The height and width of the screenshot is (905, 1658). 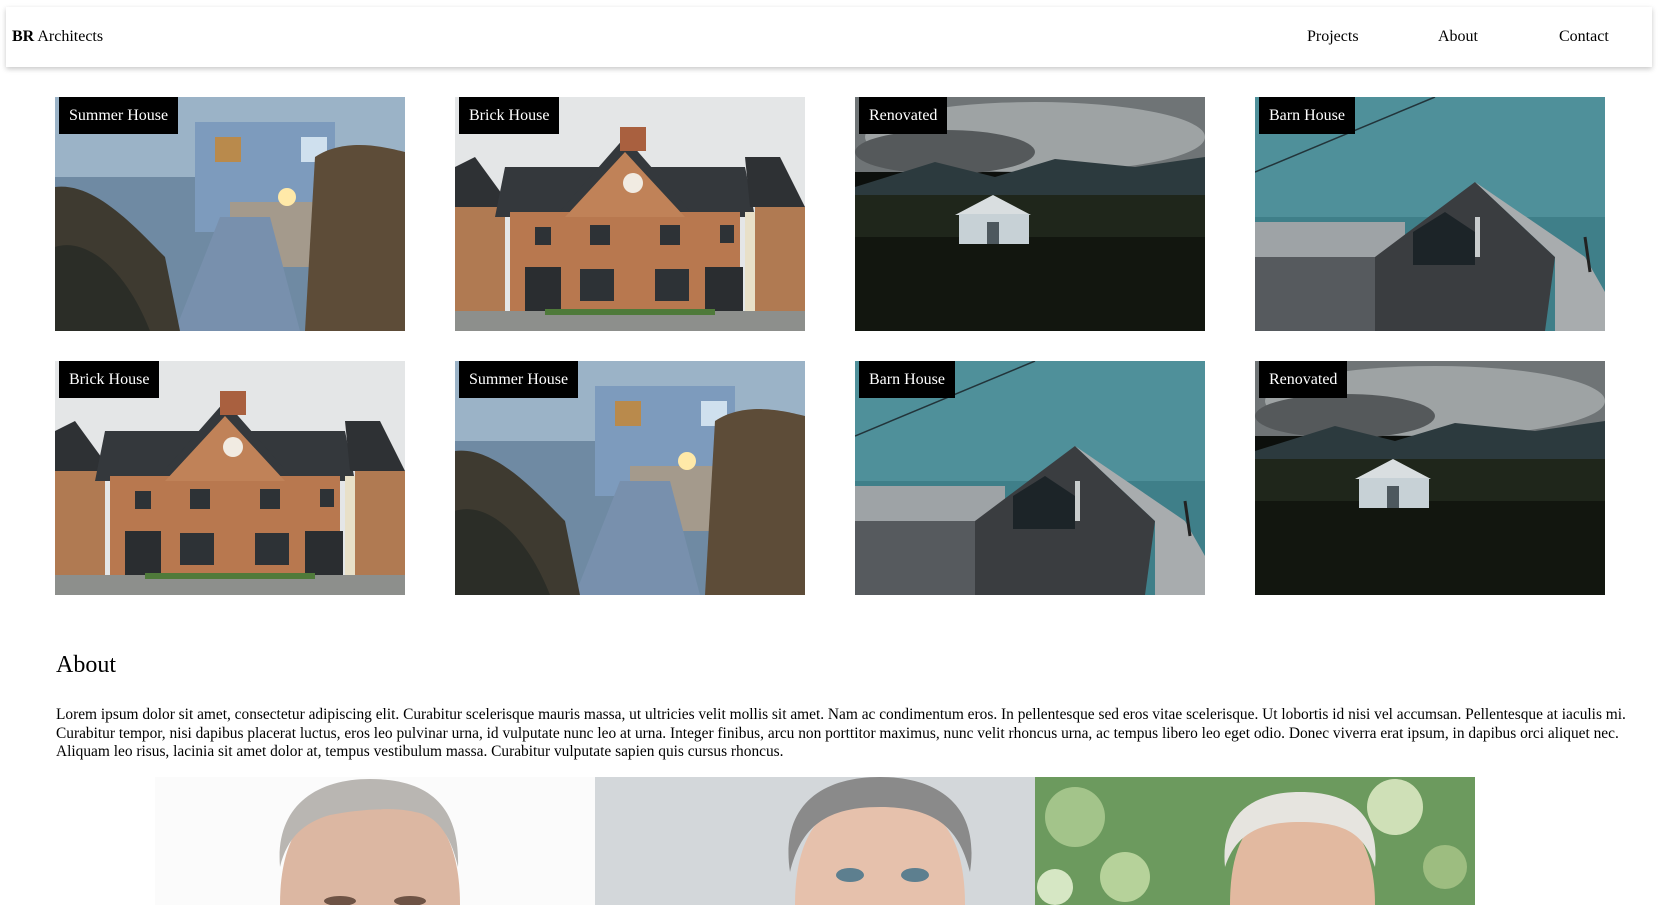 I want to click on nav-link-contact: Contact, so click(x=1584, y=37).